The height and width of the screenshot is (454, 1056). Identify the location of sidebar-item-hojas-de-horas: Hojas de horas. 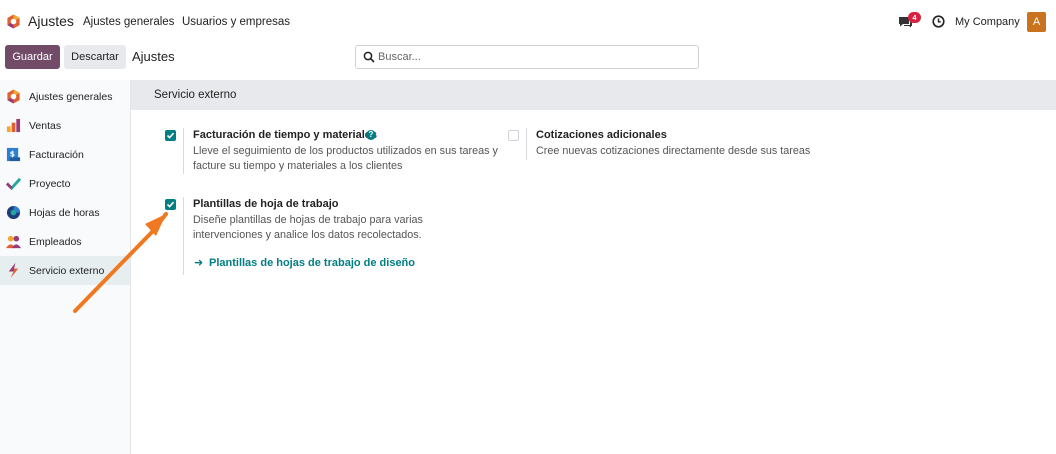
(65, 212).